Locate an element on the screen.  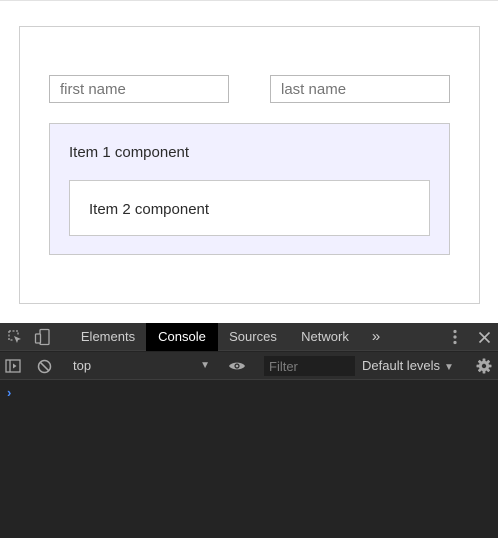
item1-label: Item 1 component is located at coordinates (129, 152).